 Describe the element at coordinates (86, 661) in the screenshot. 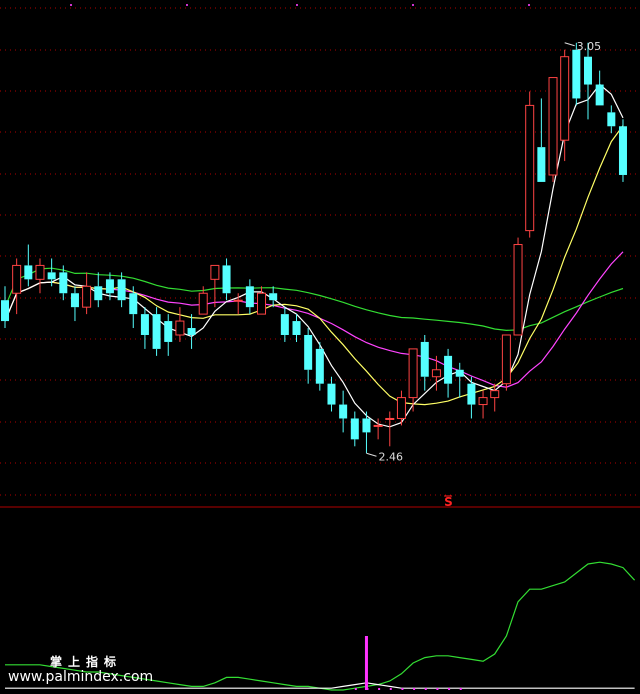

I see `watermark-title: 掌上指标` at that location.